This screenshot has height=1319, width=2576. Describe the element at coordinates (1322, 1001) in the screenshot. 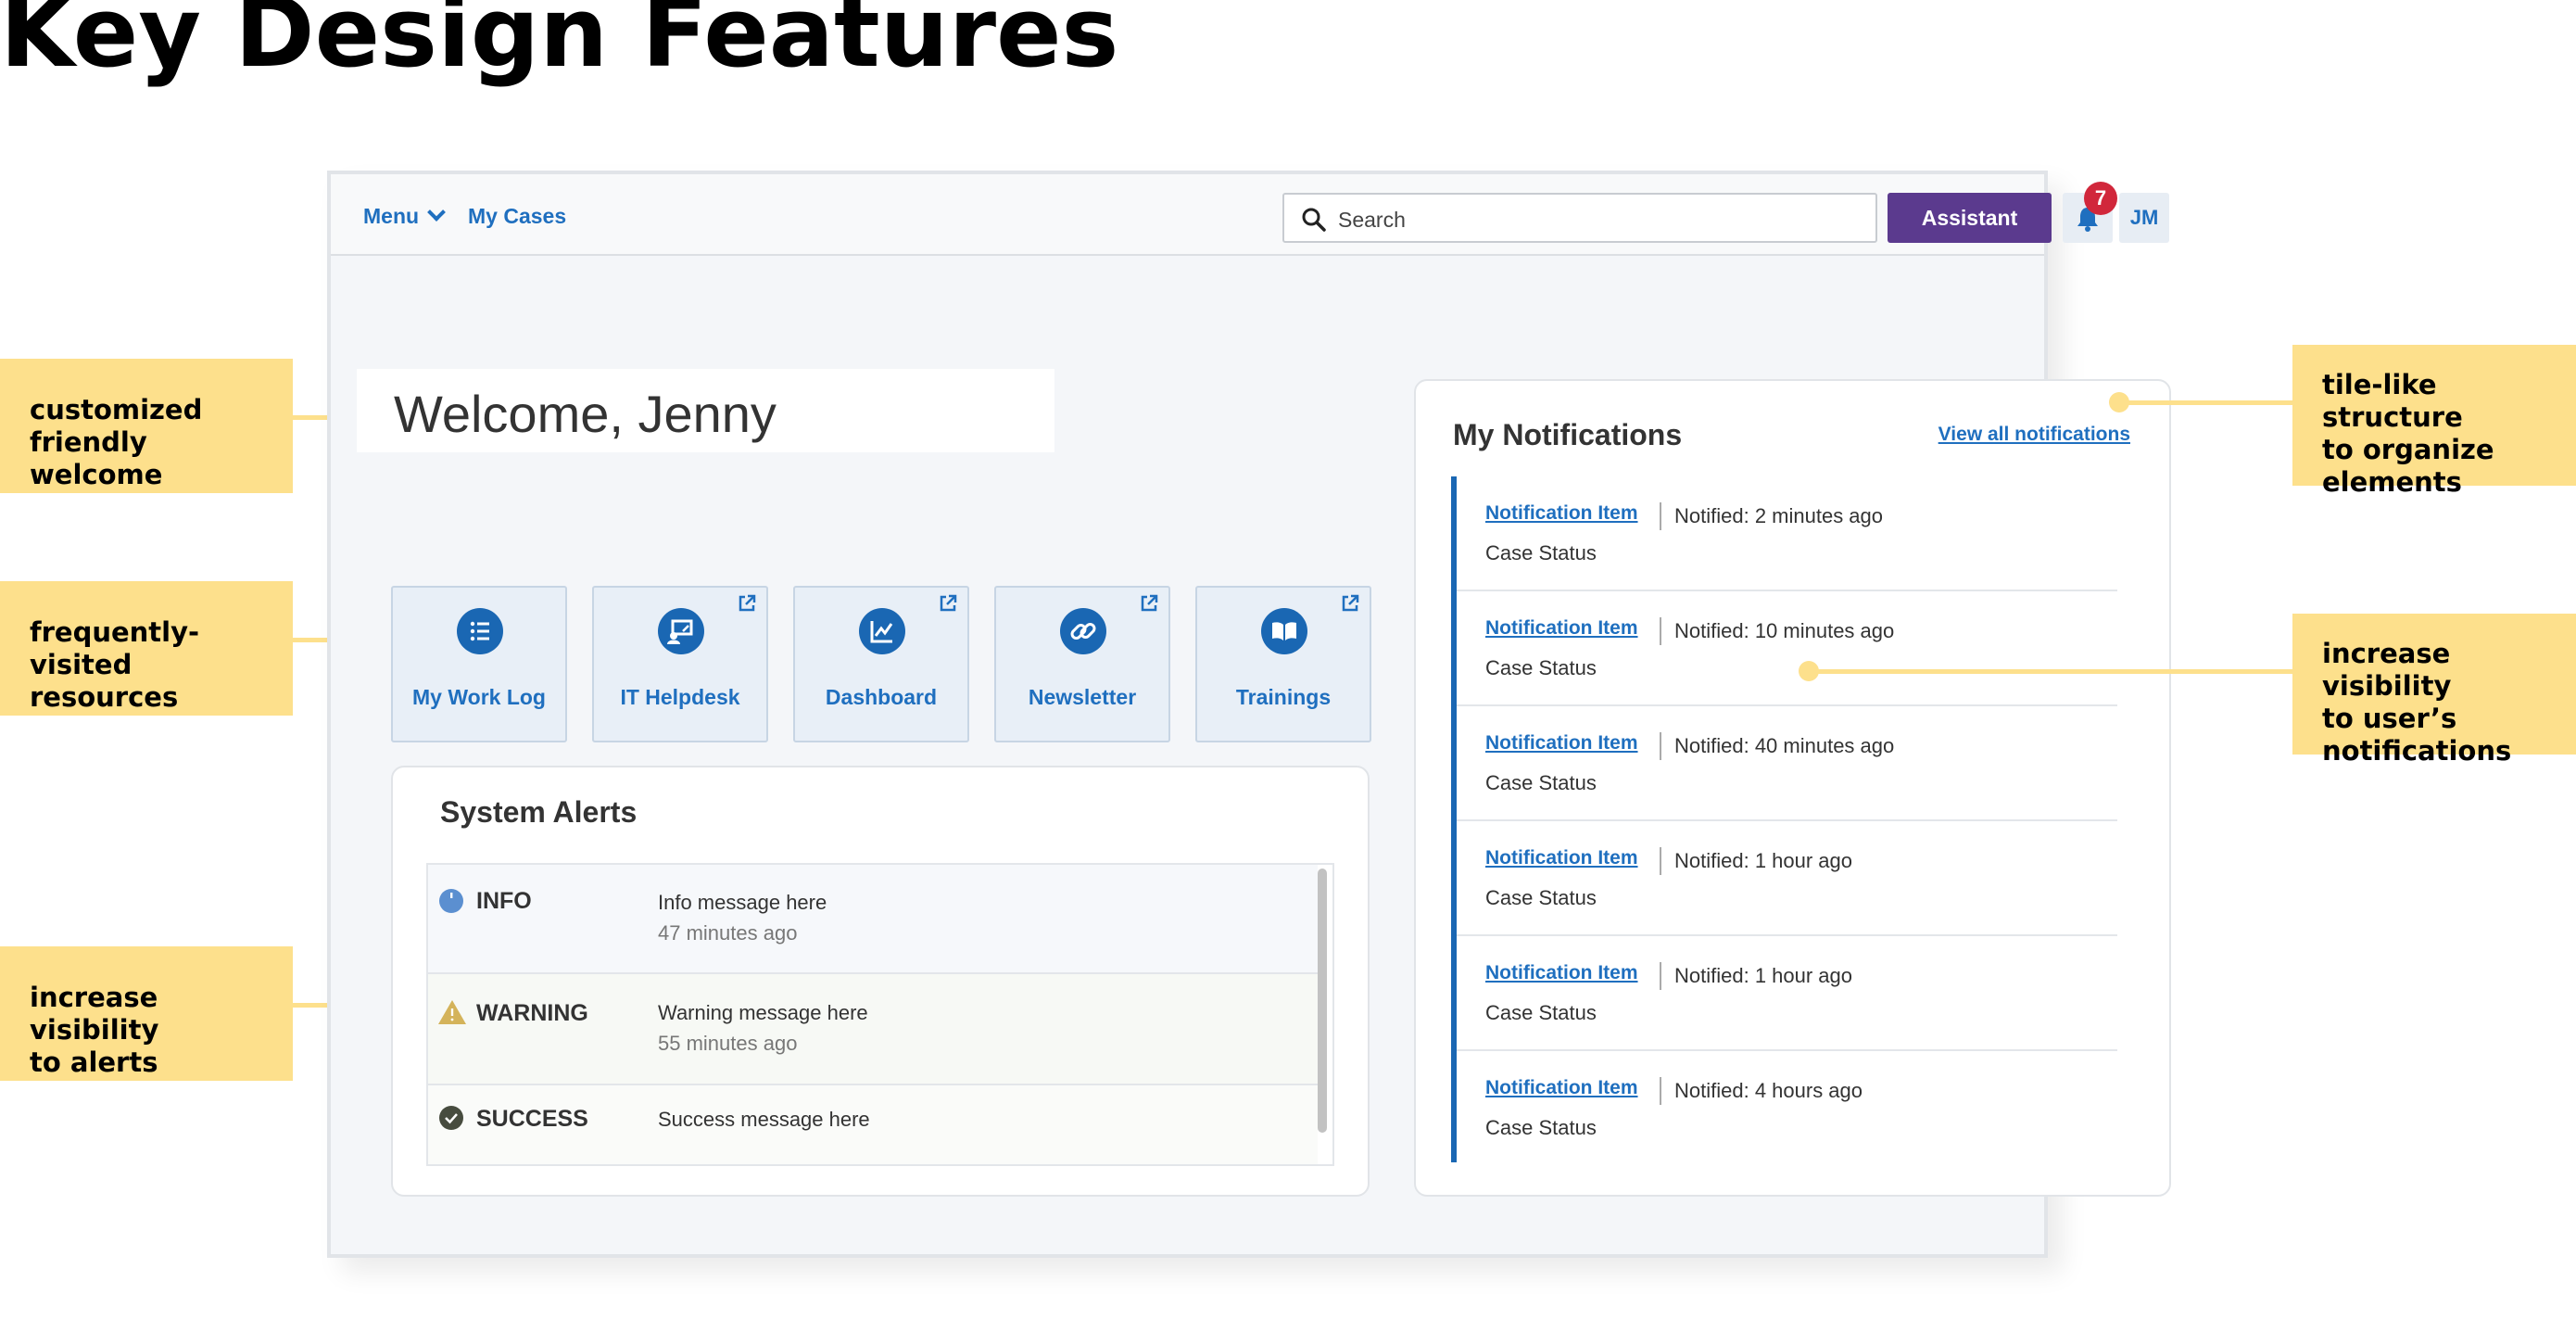

I see `alerts-scrollbar` at that location.